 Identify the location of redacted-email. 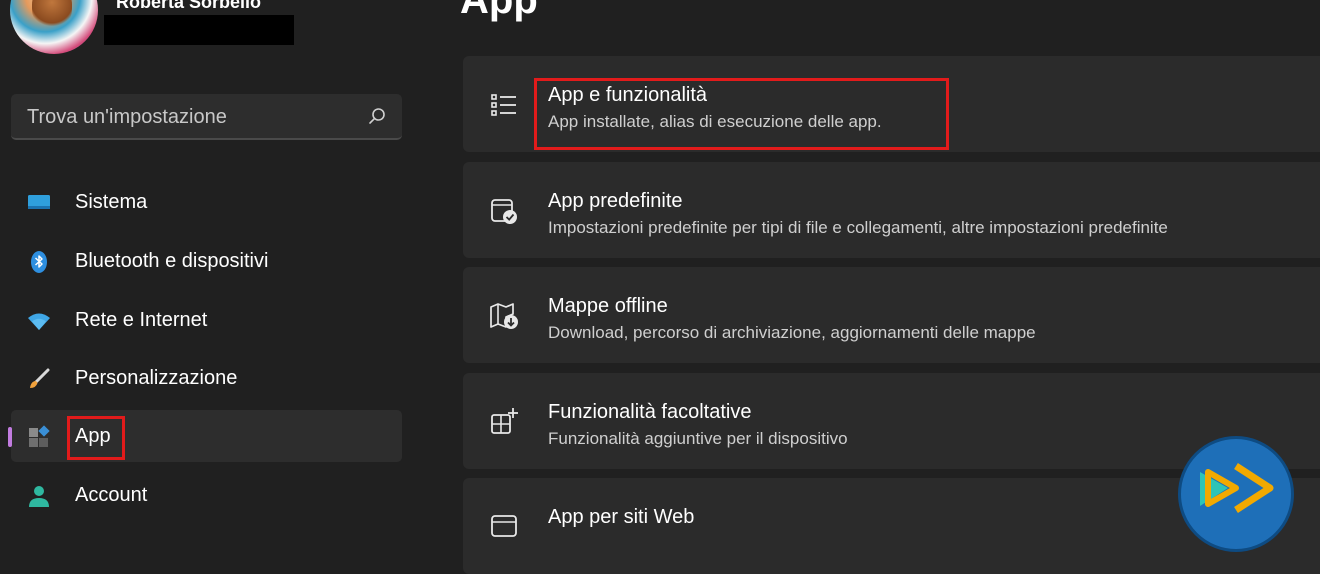
(199, 30).